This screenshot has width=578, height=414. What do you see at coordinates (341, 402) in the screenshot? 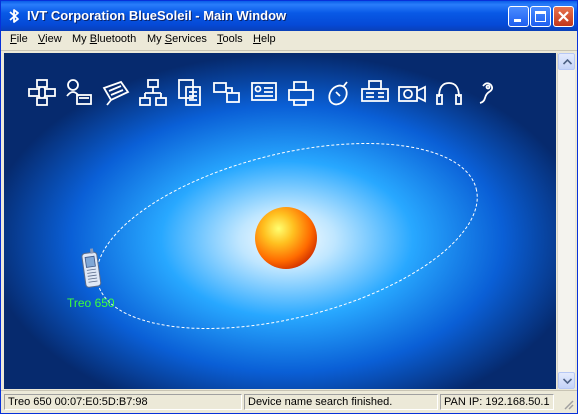
I see `status-message: Device name search finished.` at bounding box center [341, 402].